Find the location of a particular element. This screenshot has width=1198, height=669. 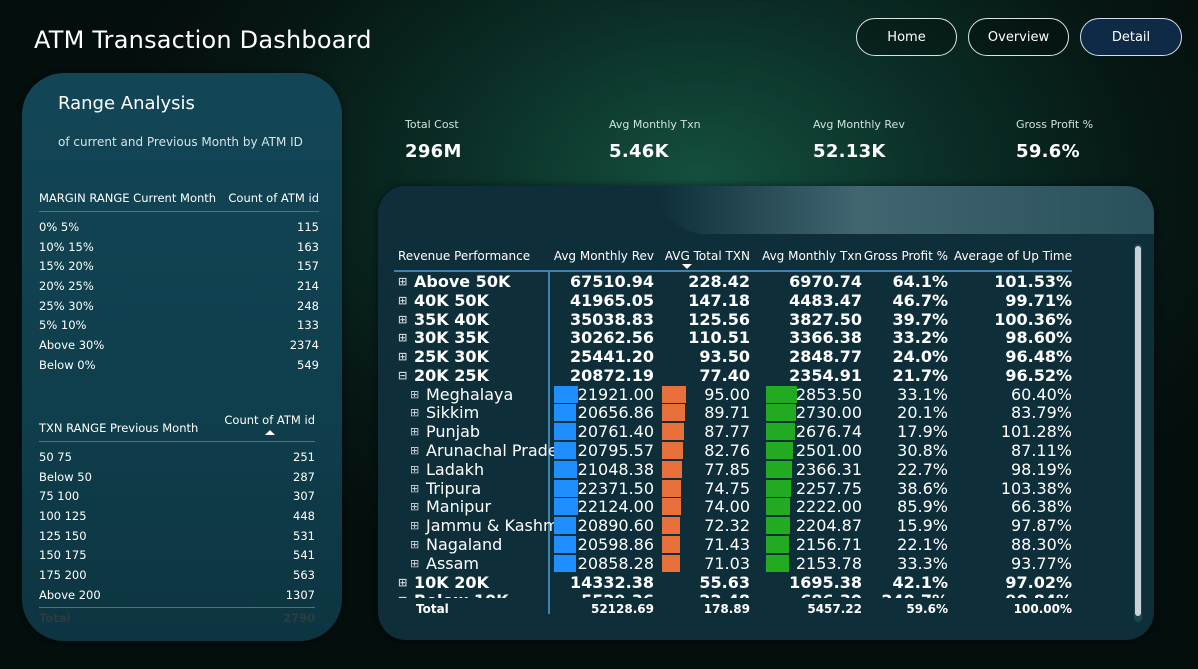

cell-avg-monthly-rev: 5529.36 is located at coordinates (602, 594).